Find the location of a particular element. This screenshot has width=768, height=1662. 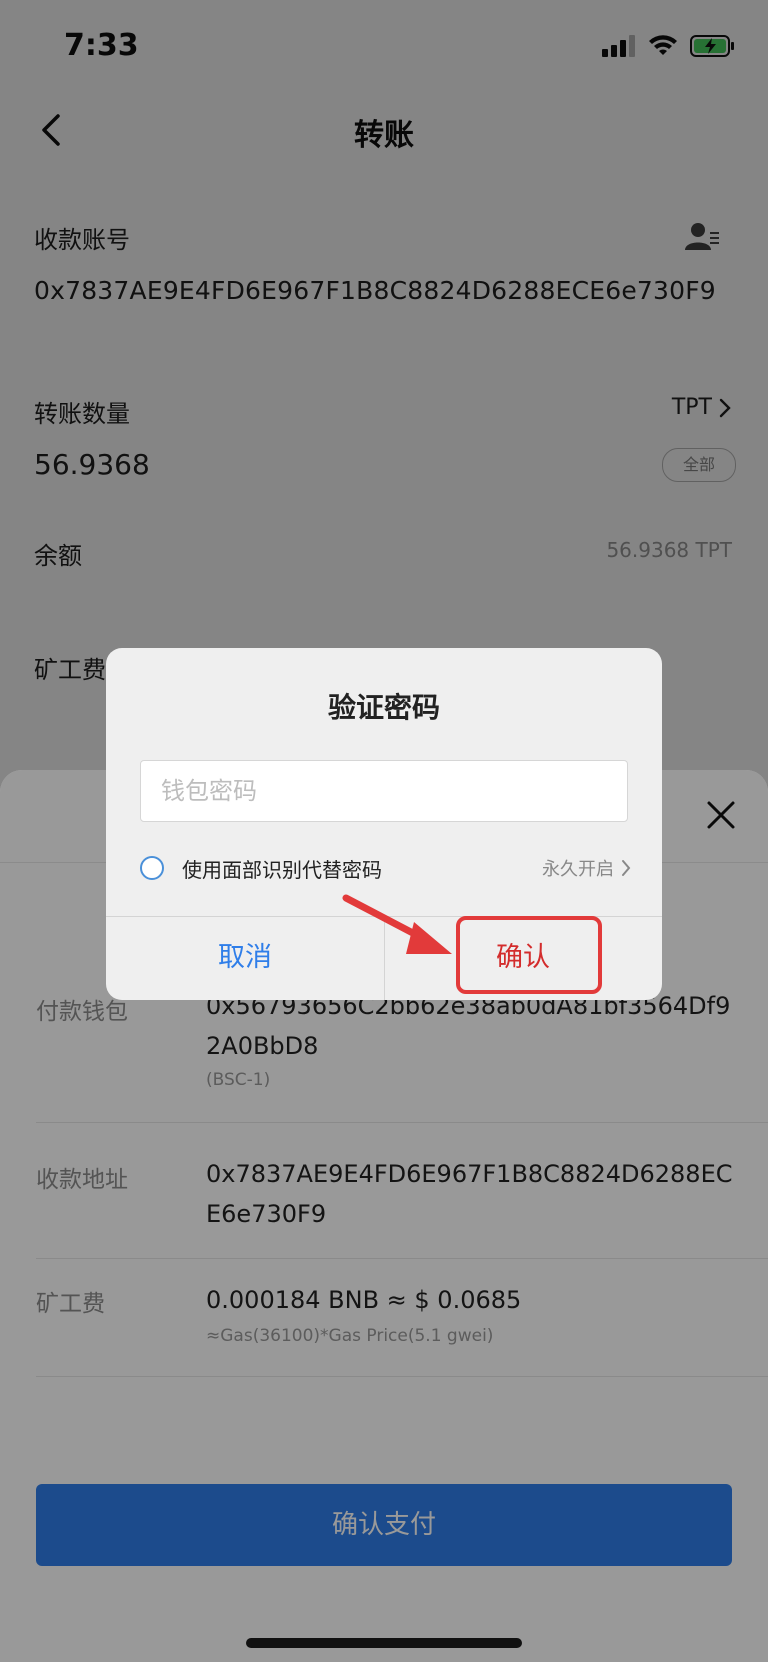

annotation-arrow-icon is located at coordinates (397, 924).